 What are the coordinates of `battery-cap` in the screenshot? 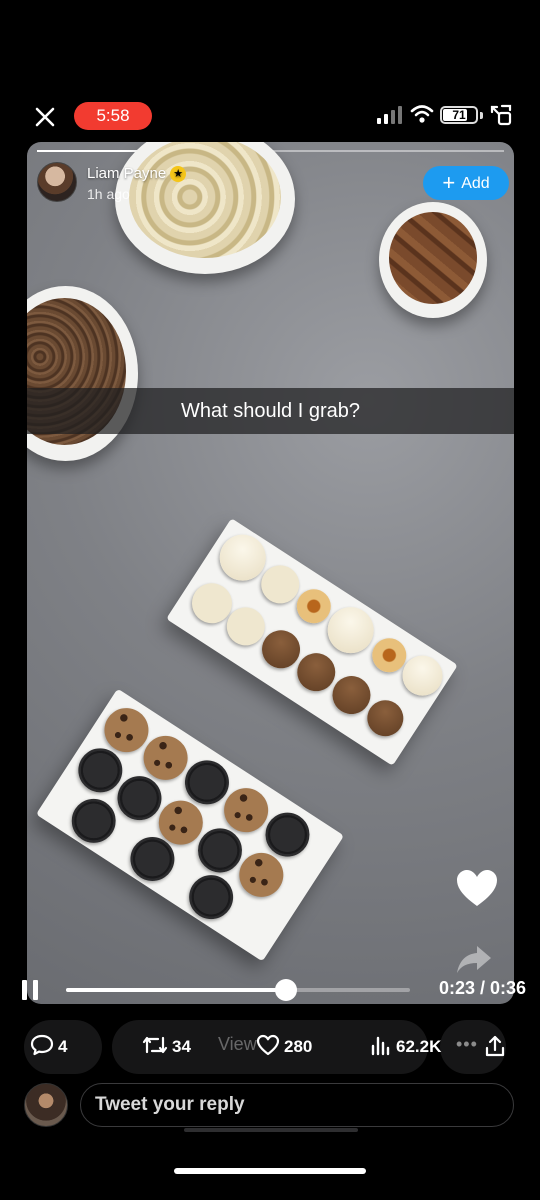 It's located at (481, 115).